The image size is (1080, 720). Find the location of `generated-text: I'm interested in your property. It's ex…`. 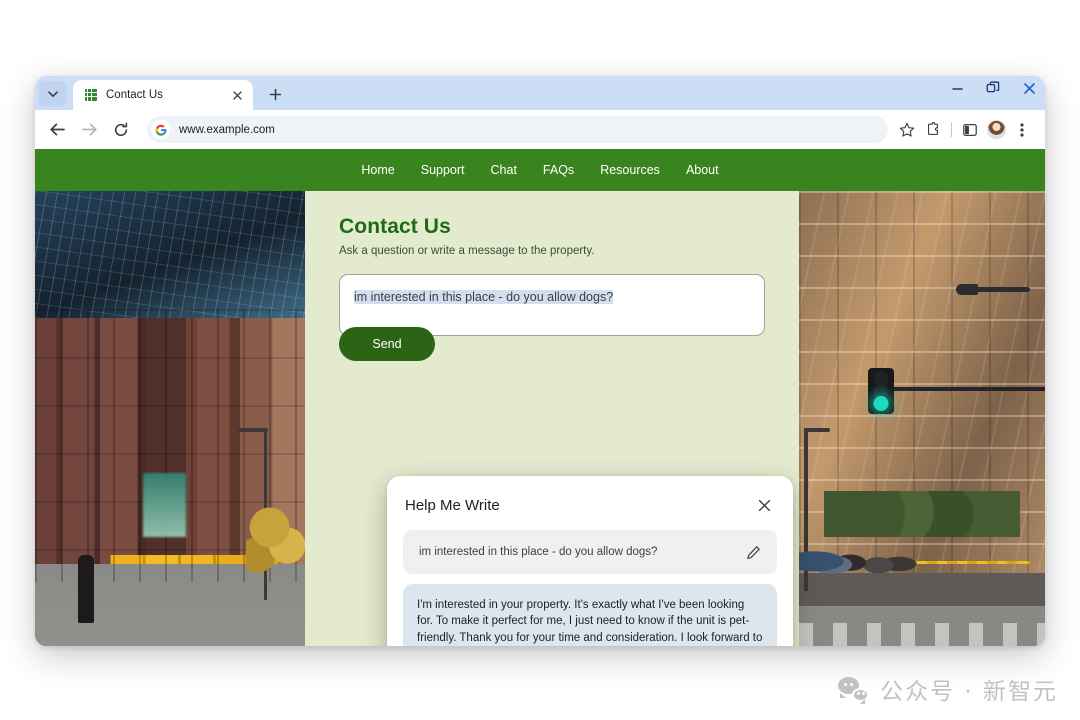

generated-text: I'm interested in your property. It's ex… is located at coordinates (590, 621).